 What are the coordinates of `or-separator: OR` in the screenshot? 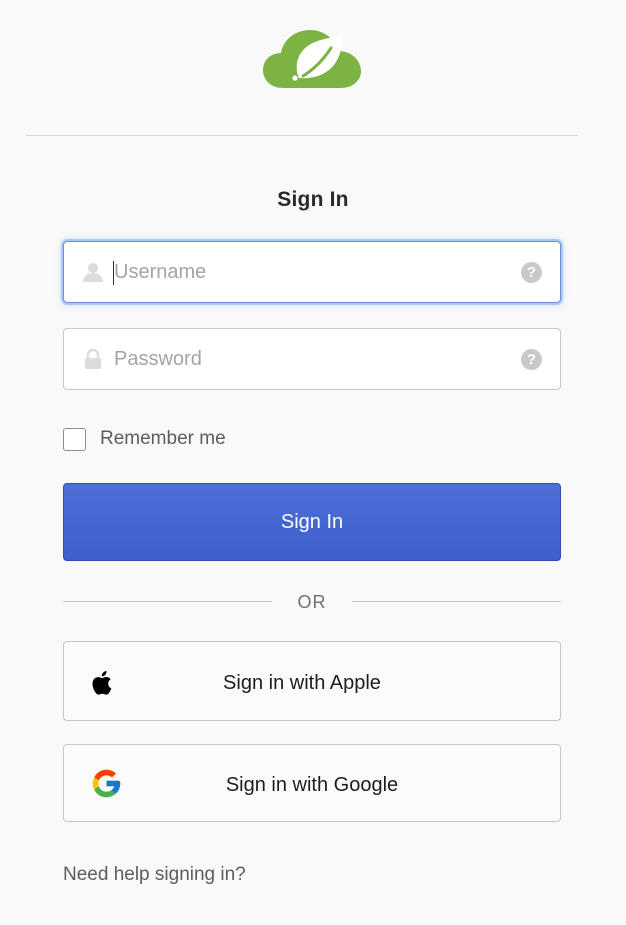 It's located at (312, 605).